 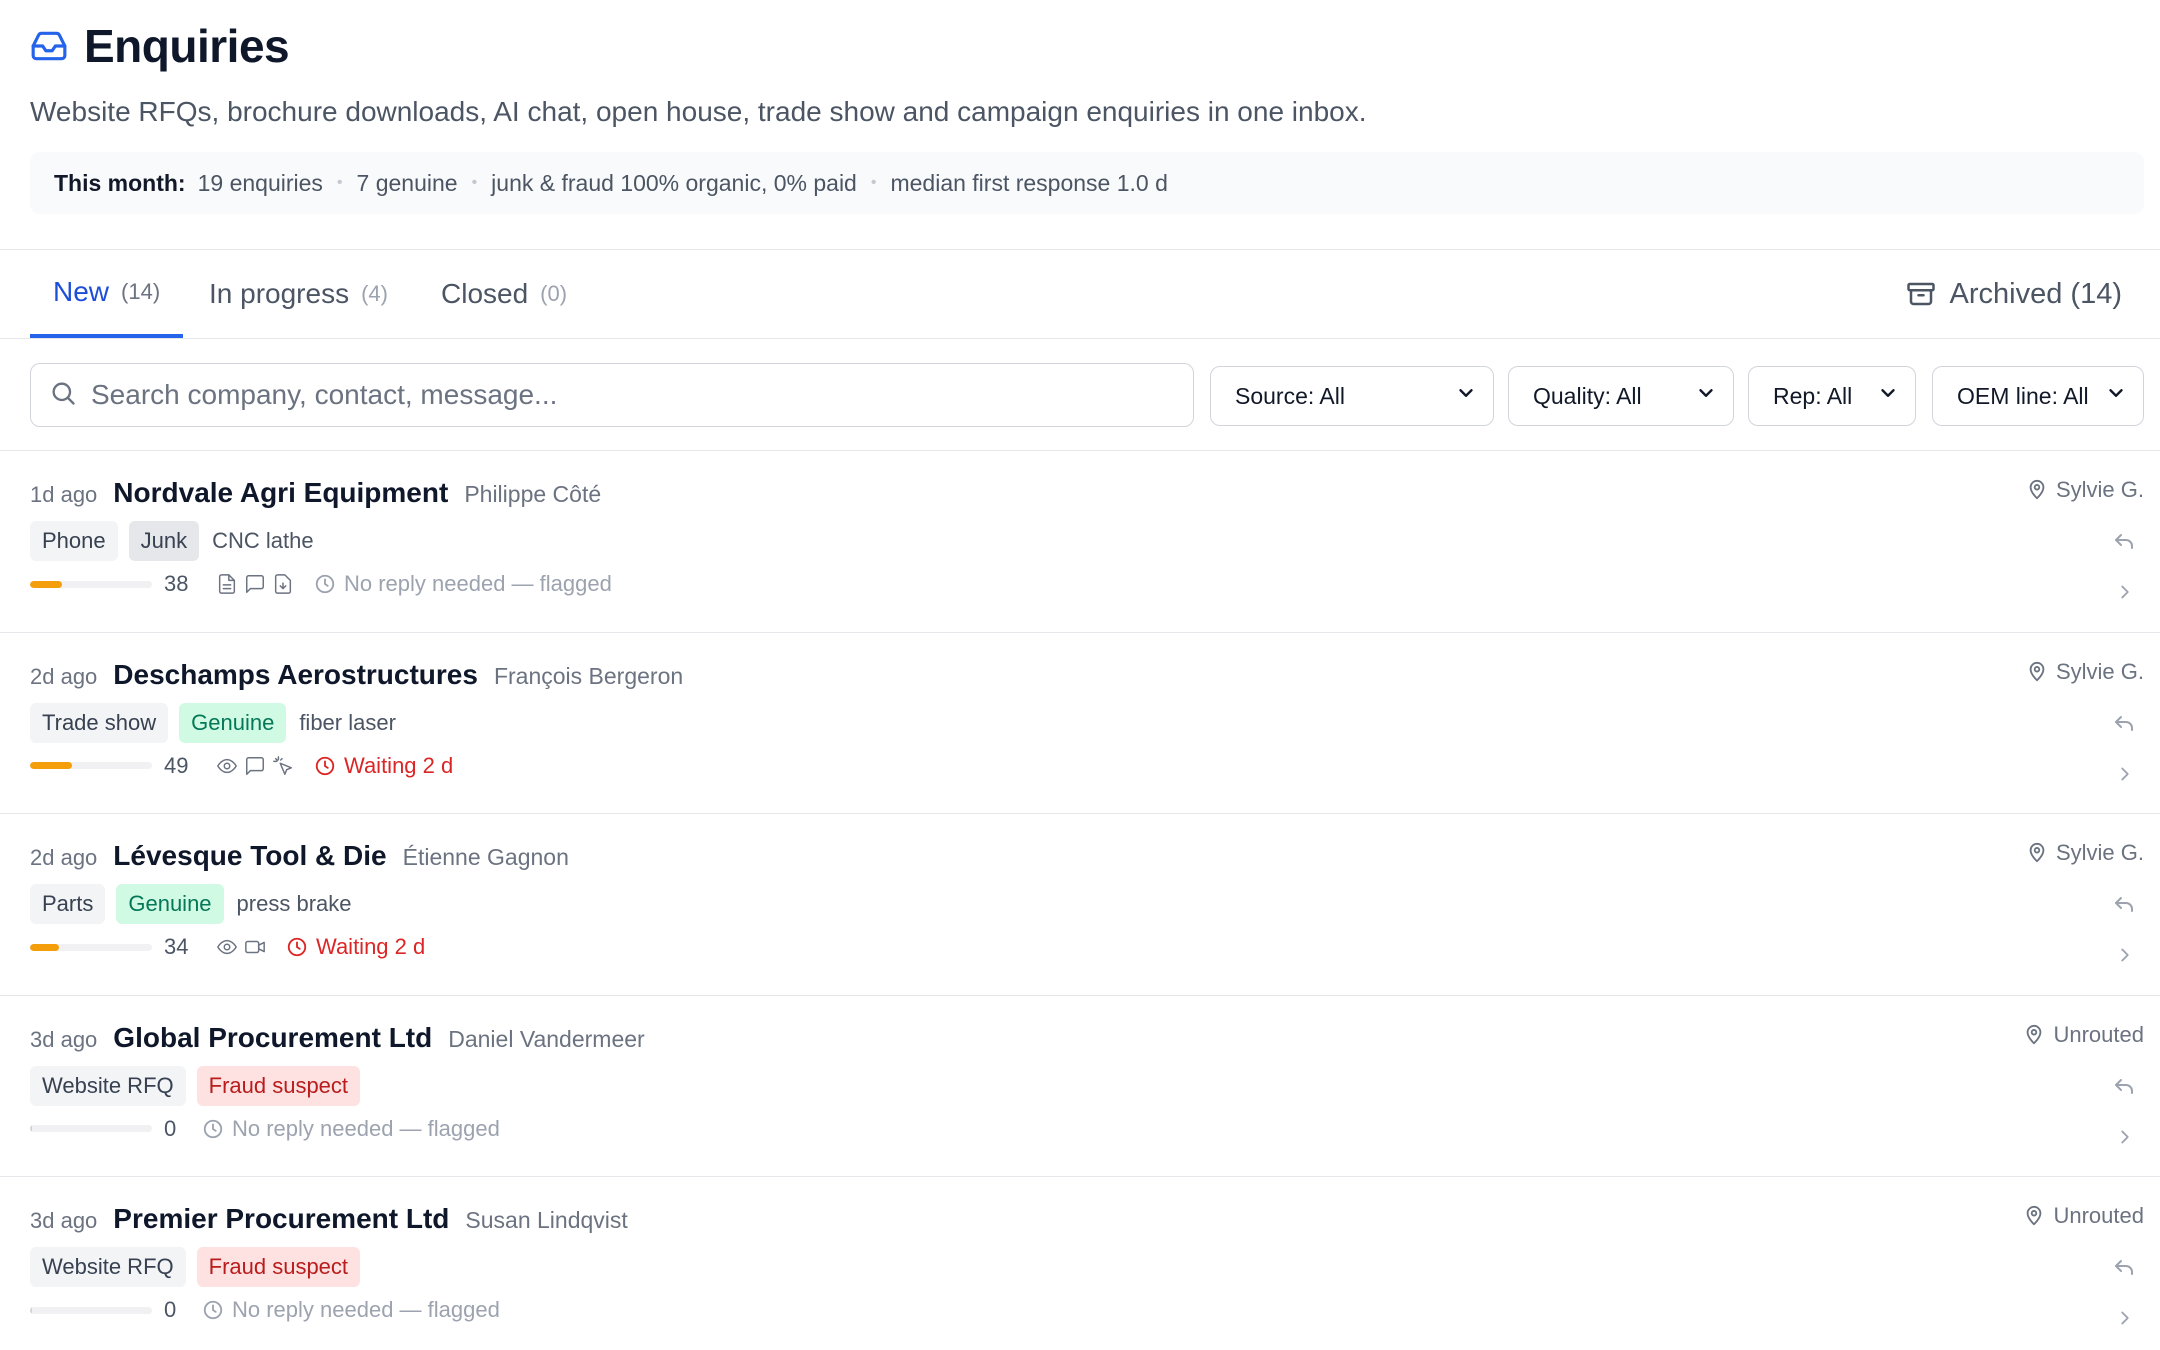 I want to click on tab-closed: Closed (0), so click(x=504, y=294).